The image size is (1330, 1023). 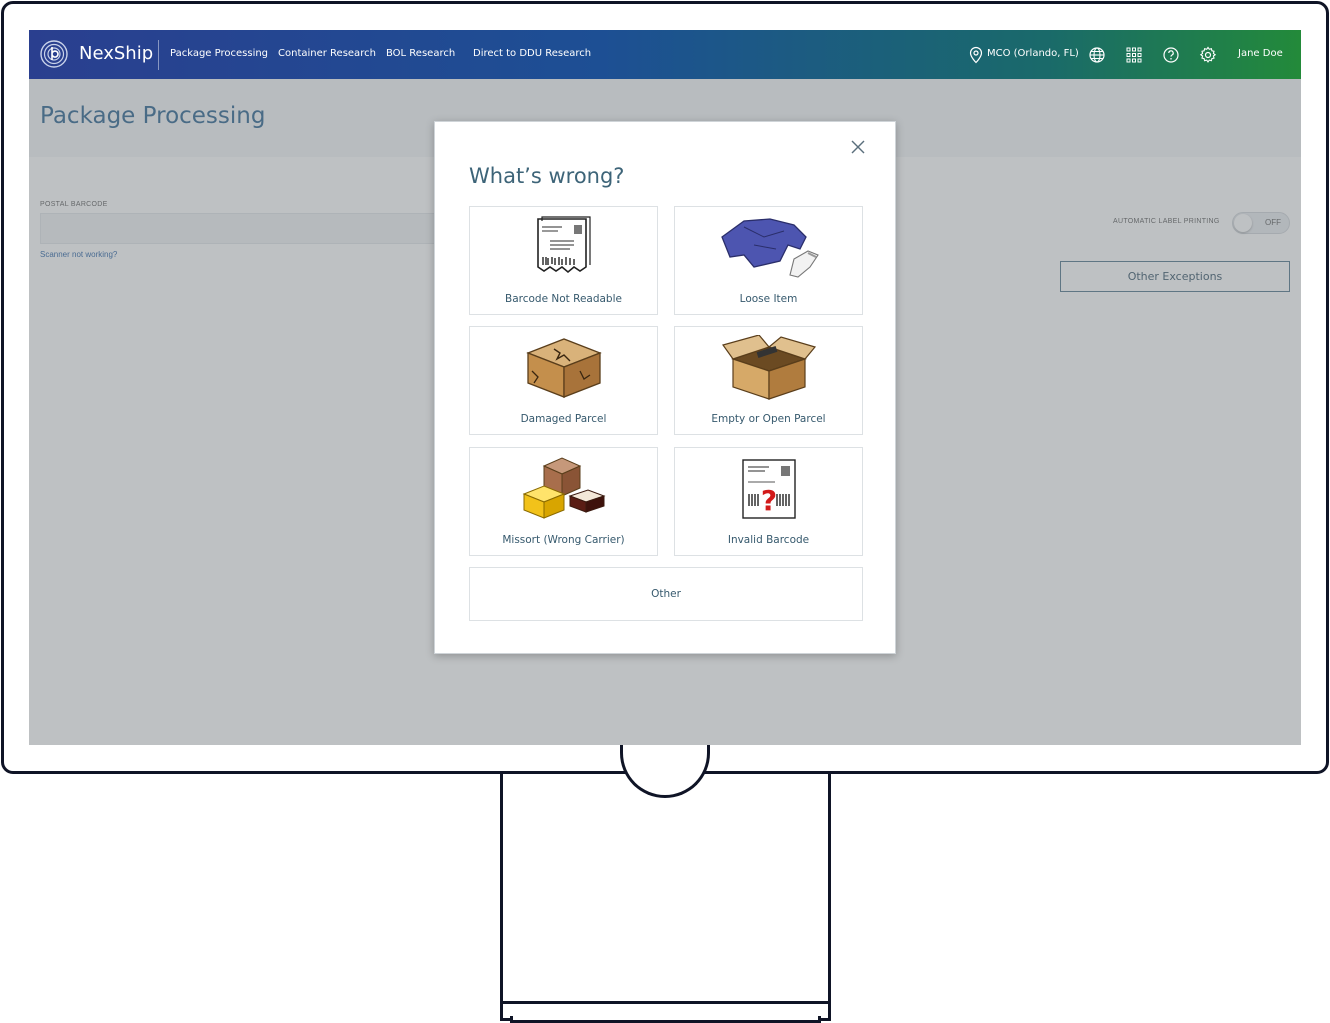 I want to click on nav-package-processing: Package Processing, so click(x=219, y=53).